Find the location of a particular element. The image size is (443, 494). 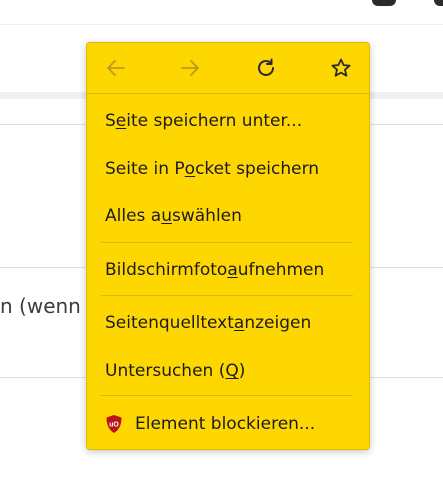

toolbar-icon-edge is located at coordinates (438, 3).